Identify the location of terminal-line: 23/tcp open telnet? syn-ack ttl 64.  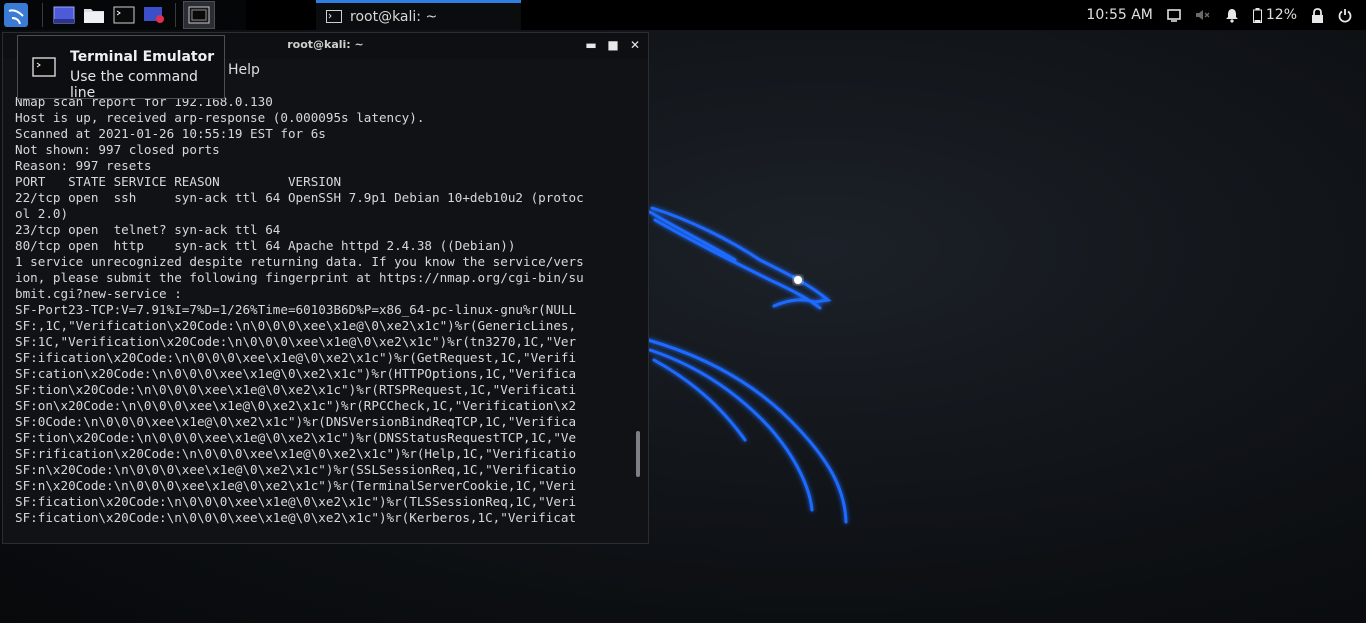
(148, 229).